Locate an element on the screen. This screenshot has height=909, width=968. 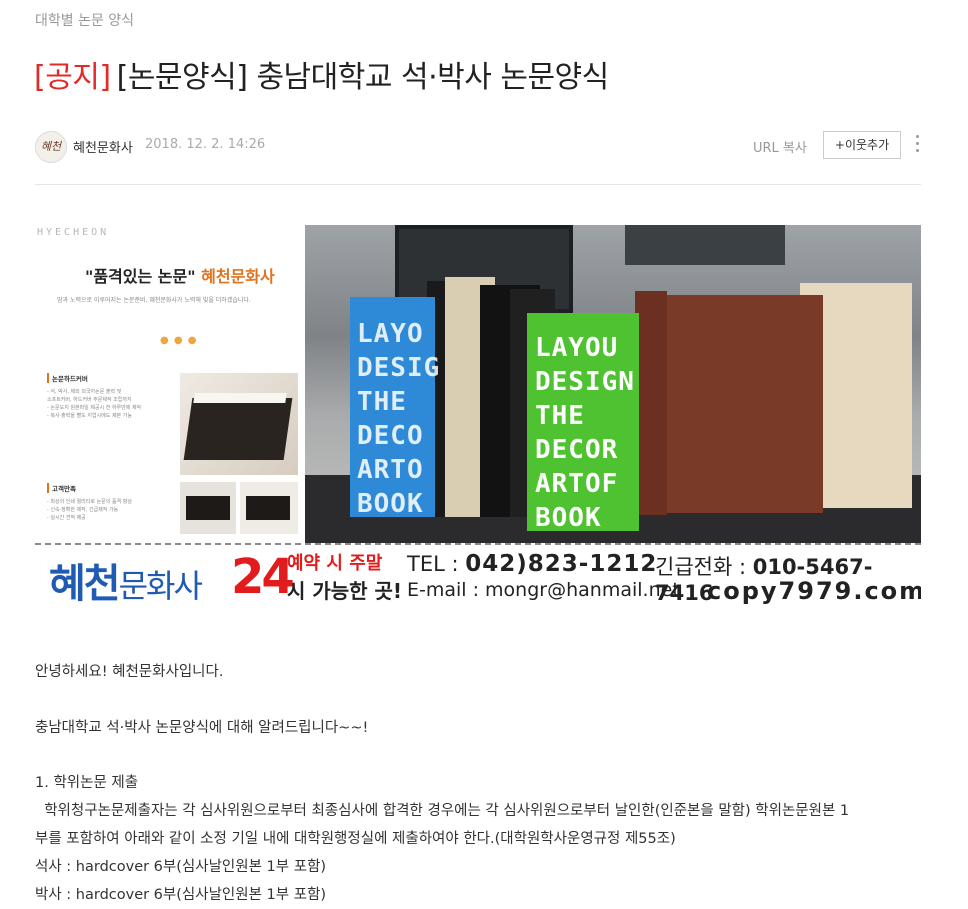
greeting-text: 안녕하세요! 혜천문화사입니다. is located at coordinates (129, 672).